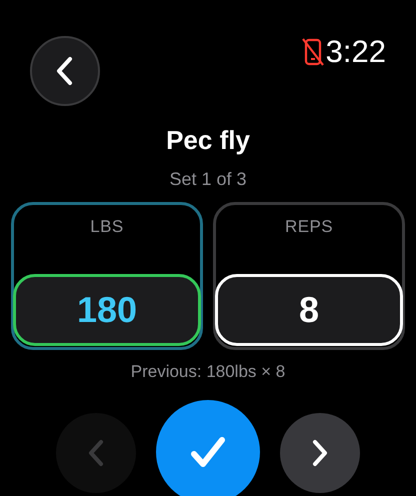 This screenshot has width=416, height=496. I want to click on field-label: LBS, so click(107, 227).